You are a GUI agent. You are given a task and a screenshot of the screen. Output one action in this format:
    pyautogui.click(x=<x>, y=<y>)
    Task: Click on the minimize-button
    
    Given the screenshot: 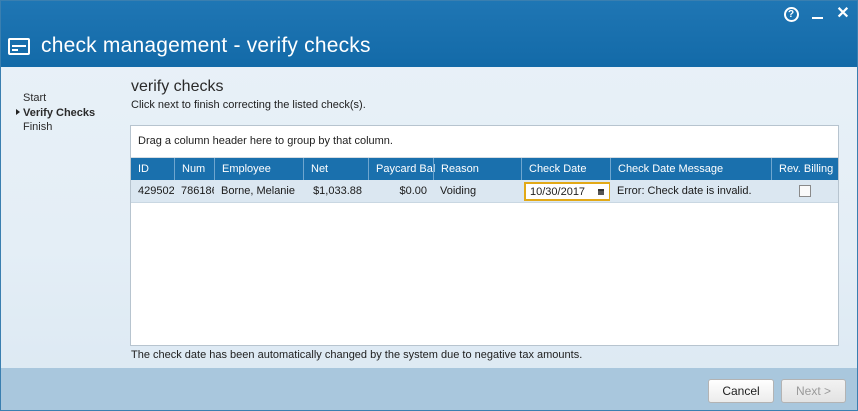 What is the action you would take?
    pyautogui.click(x=817, y=14)
    